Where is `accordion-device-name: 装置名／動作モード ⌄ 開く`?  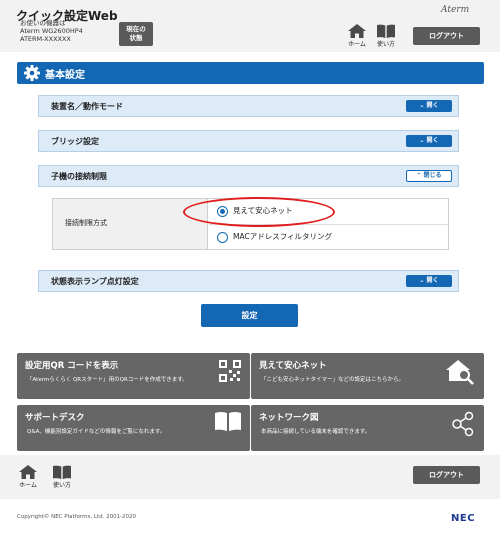
accordion-device-name: 装置名／動作モード ⌄ 開く is located at coordinates (248, 106).